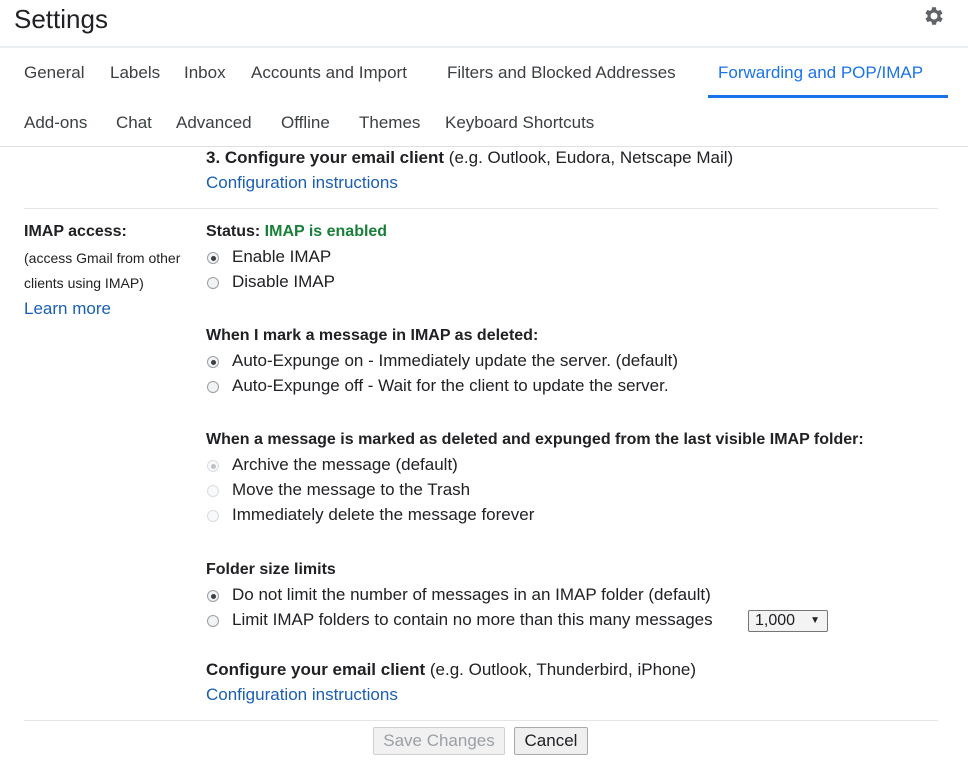 The height and width of the screenshot is (763, 968). Describe the element at coordinates (213, 283) in the screenshot. I see `disable-imap-radio` at that location.